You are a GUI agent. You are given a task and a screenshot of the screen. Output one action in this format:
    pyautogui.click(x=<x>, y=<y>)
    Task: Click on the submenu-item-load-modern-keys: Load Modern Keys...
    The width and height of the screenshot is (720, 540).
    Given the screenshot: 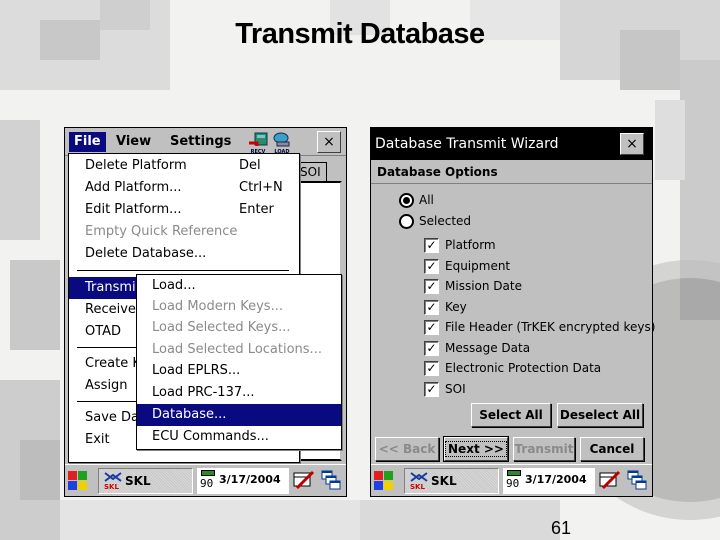 What is the action you would take?
    pyautogui.click(x=217, y=306)
    